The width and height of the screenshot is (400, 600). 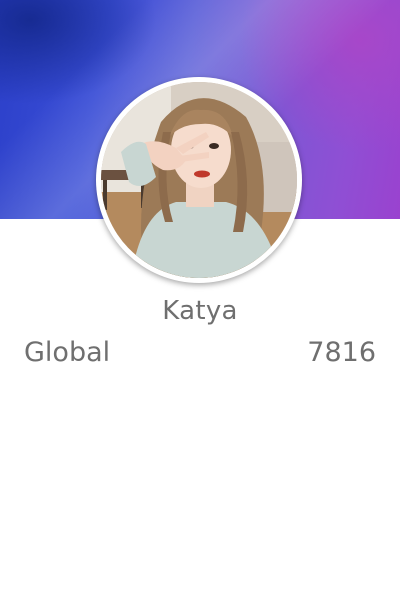 What do you see at coordinates (200, 311) in the screenshot?
I see `profile-name: Katya` at bounding box center [200, 311].